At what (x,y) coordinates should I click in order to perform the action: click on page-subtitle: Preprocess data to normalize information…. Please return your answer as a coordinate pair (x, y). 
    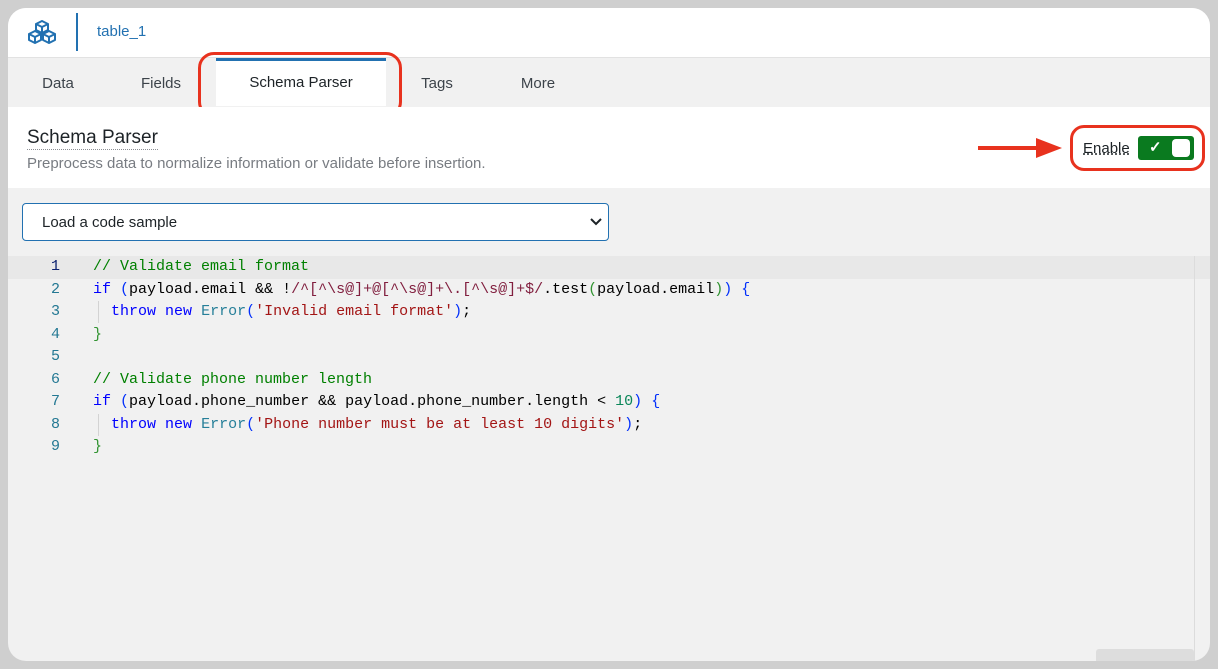
    Looking at the image, I should click on (256, 163).